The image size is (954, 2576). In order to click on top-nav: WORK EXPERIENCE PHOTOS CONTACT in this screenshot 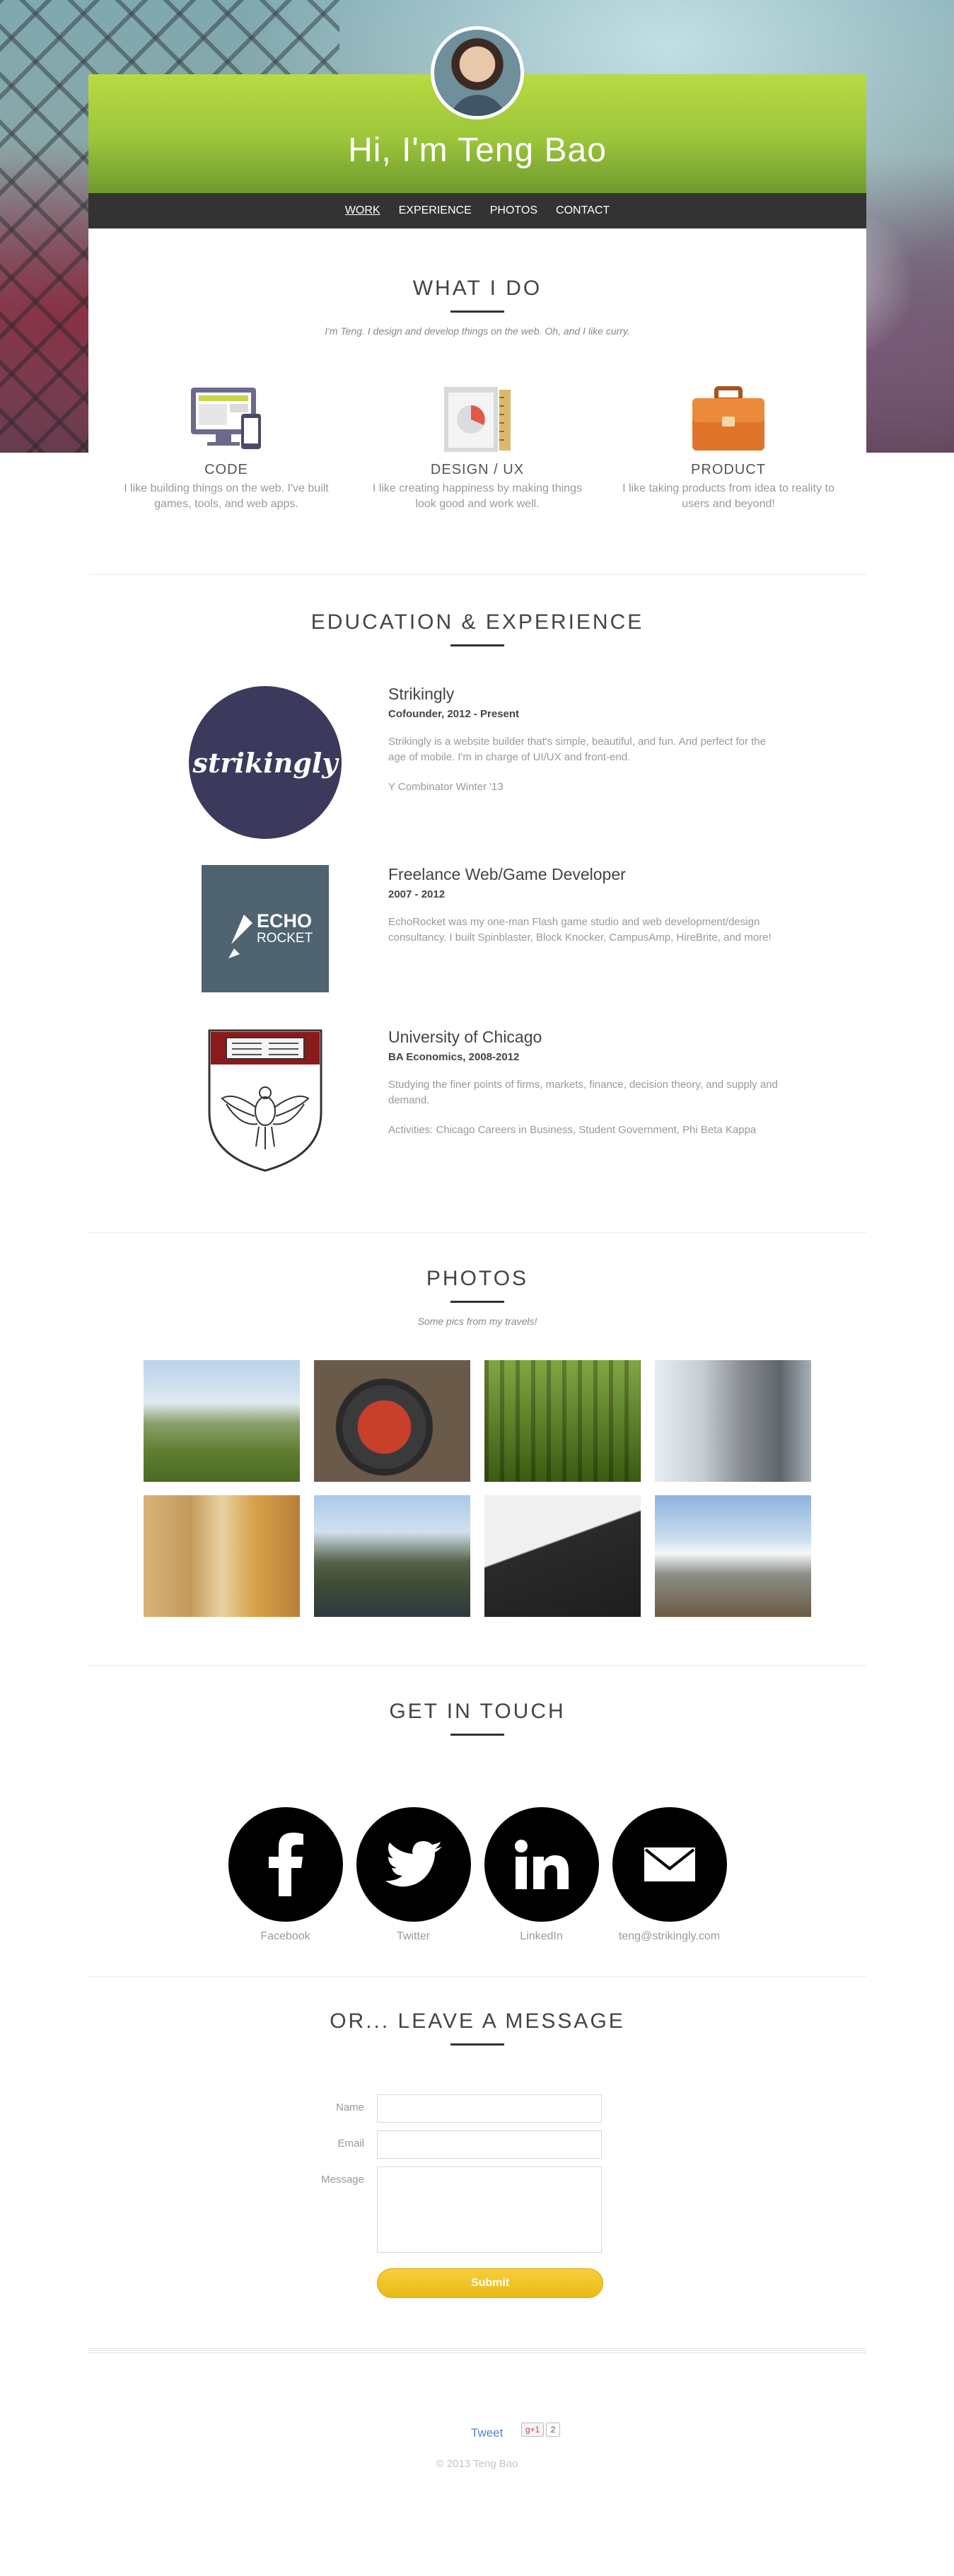, I will do `click(477, 211)`.